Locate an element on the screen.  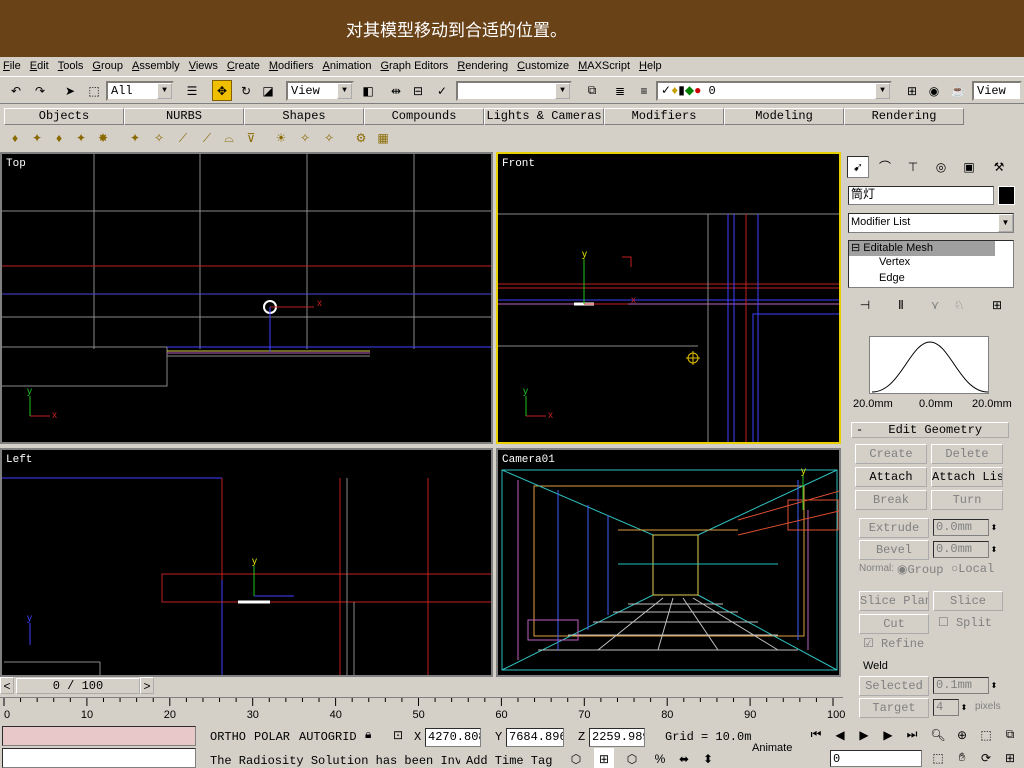
select-arrow-icon: ➤ is located at coordinates (70, 90).